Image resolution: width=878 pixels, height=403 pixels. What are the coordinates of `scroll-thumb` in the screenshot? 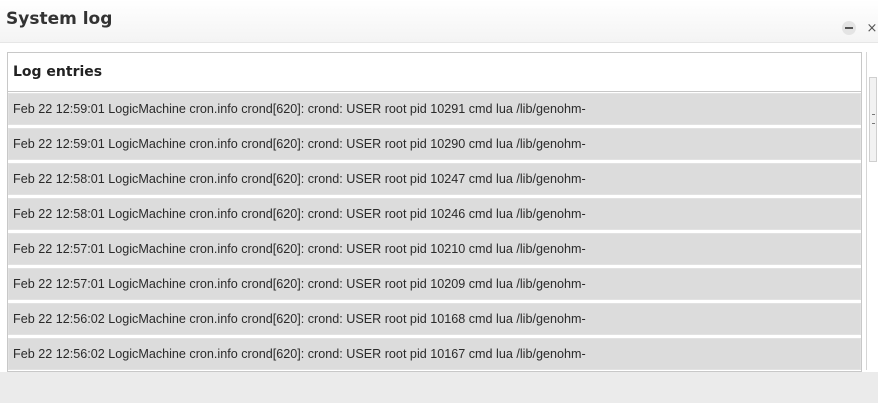 It's located at (873, 119).